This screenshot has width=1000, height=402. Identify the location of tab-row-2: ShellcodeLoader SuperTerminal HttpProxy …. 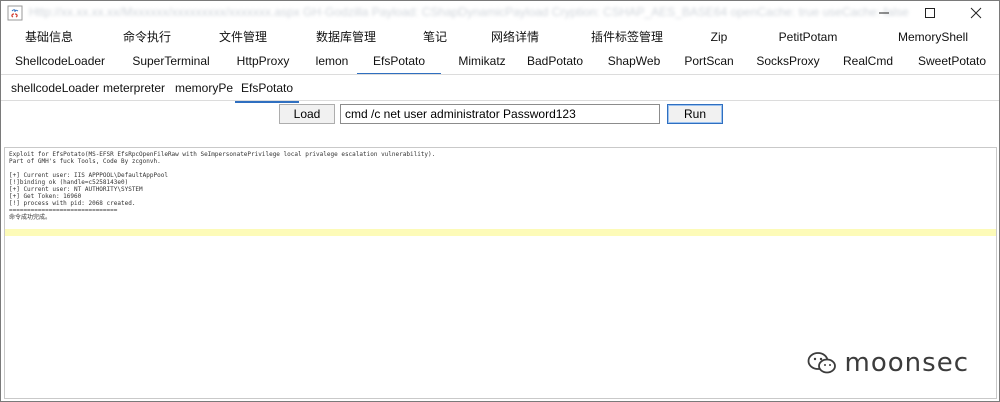
(500, 62).